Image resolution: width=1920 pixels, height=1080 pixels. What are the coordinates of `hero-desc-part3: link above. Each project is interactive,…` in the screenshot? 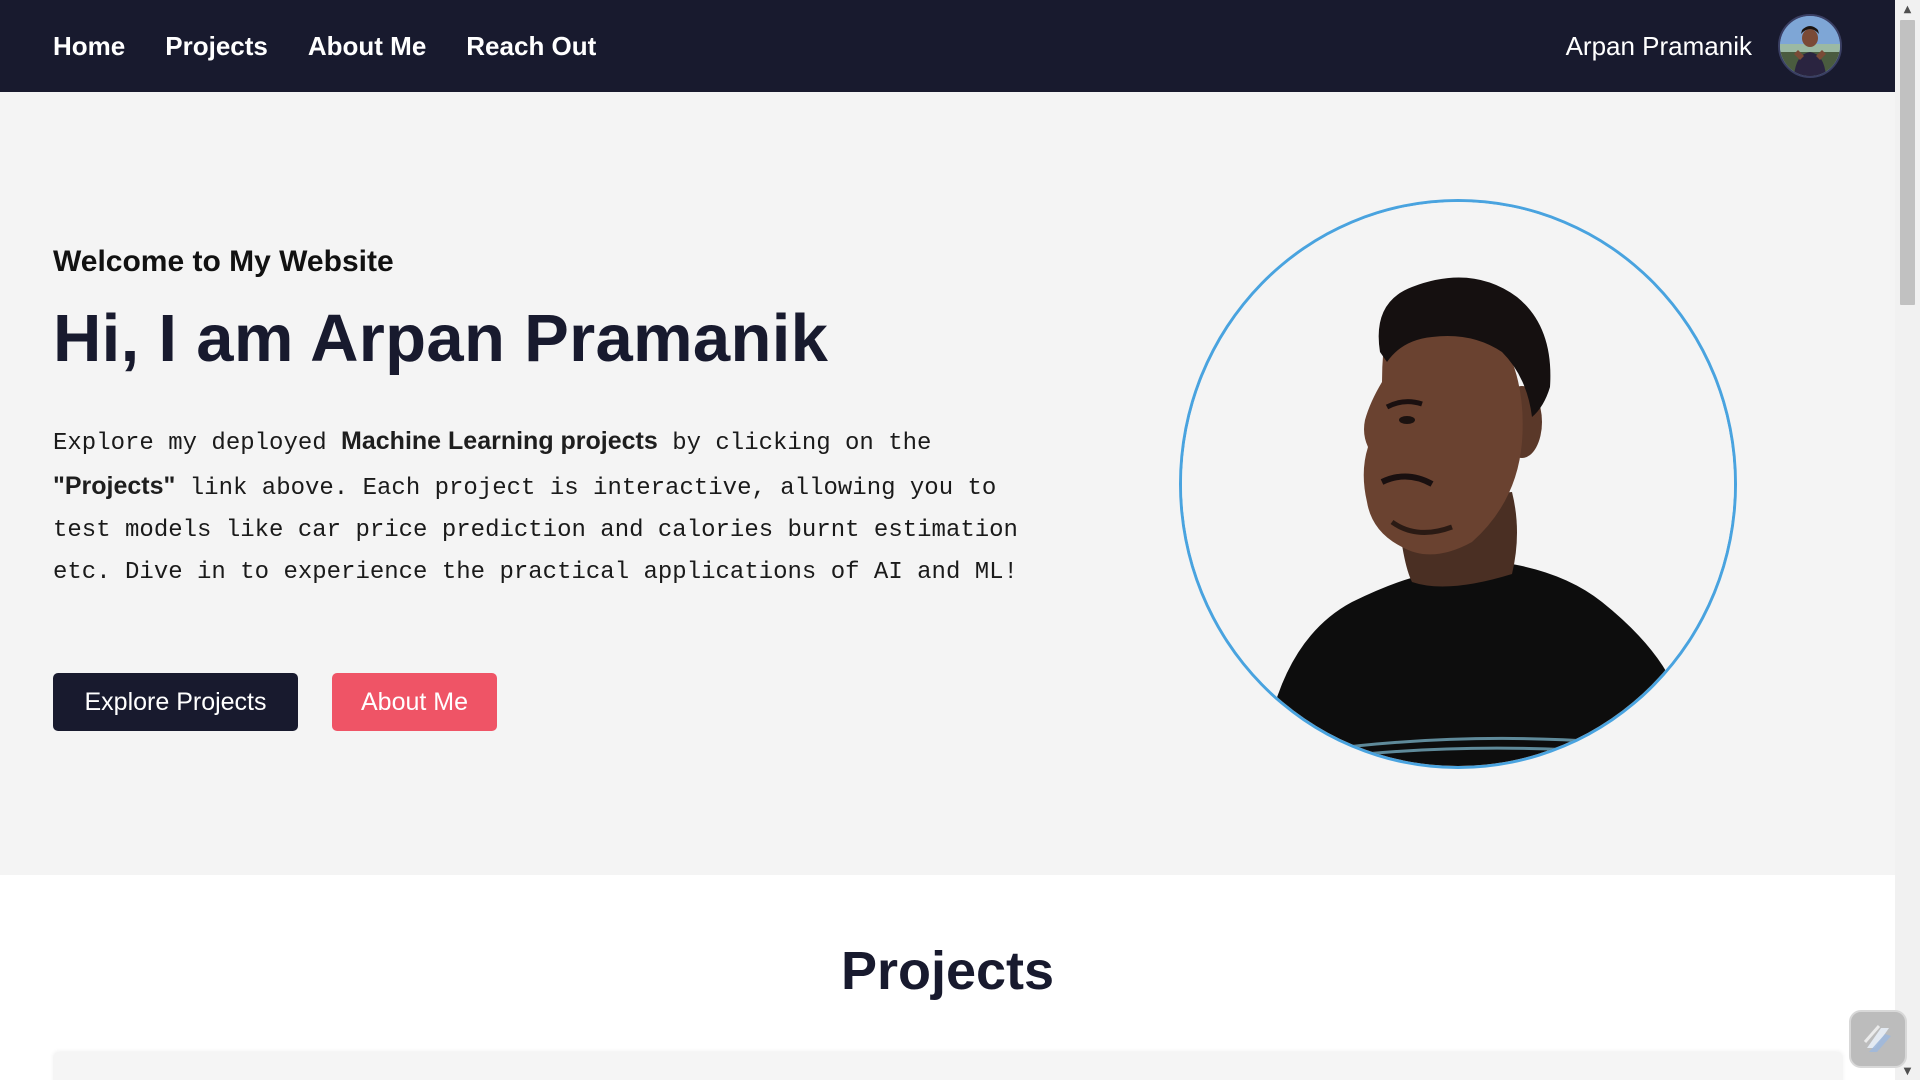 It's located at (535, 530).